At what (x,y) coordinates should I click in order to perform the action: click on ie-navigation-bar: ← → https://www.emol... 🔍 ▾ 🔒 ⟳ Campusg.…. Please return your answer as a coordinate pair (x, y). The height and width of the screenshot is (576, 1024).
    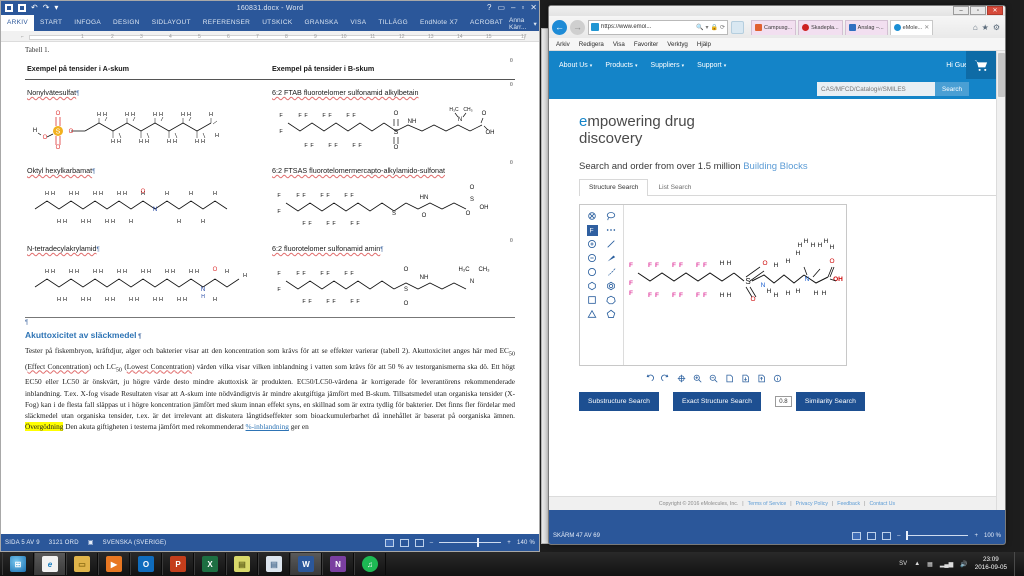
    Looking at the image, I should click on (777, 27).